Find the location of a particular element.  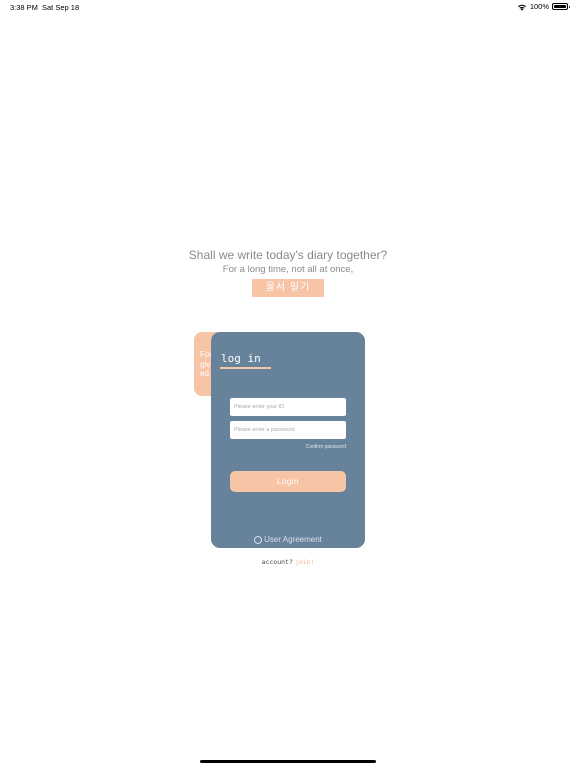

status-date: Sat Sep 18 is located at coordinates (61, 7).